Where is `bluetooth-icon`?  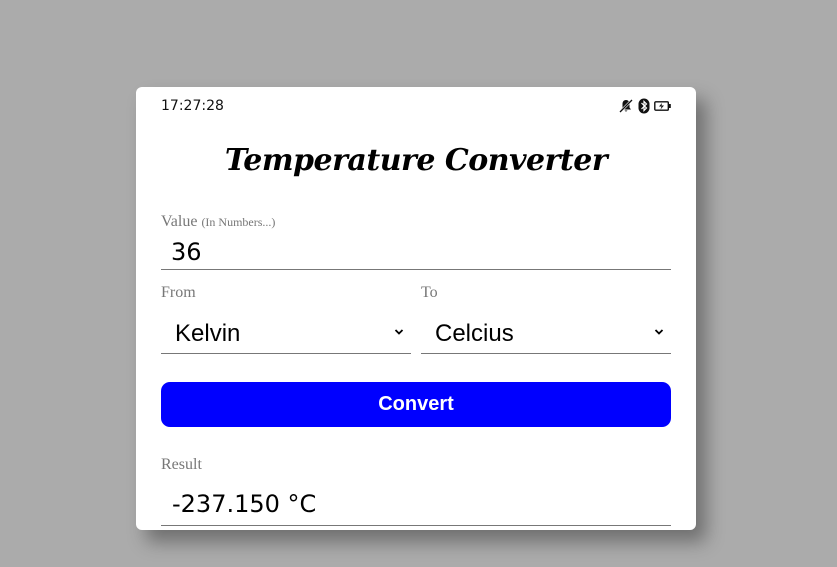
bluetooth-icon is located at coordinates (644, 106).